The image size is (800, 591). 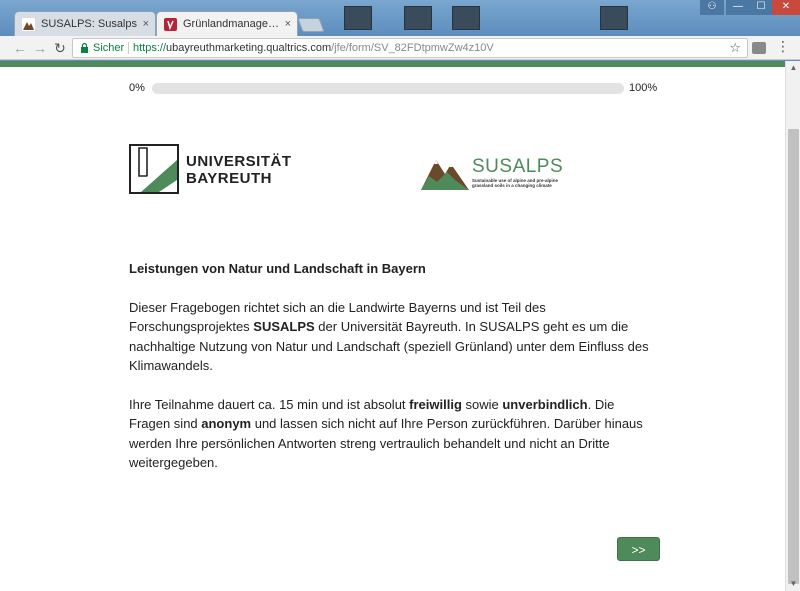 I want to click on close-window-button: ✕, so click(x=786, y=7).